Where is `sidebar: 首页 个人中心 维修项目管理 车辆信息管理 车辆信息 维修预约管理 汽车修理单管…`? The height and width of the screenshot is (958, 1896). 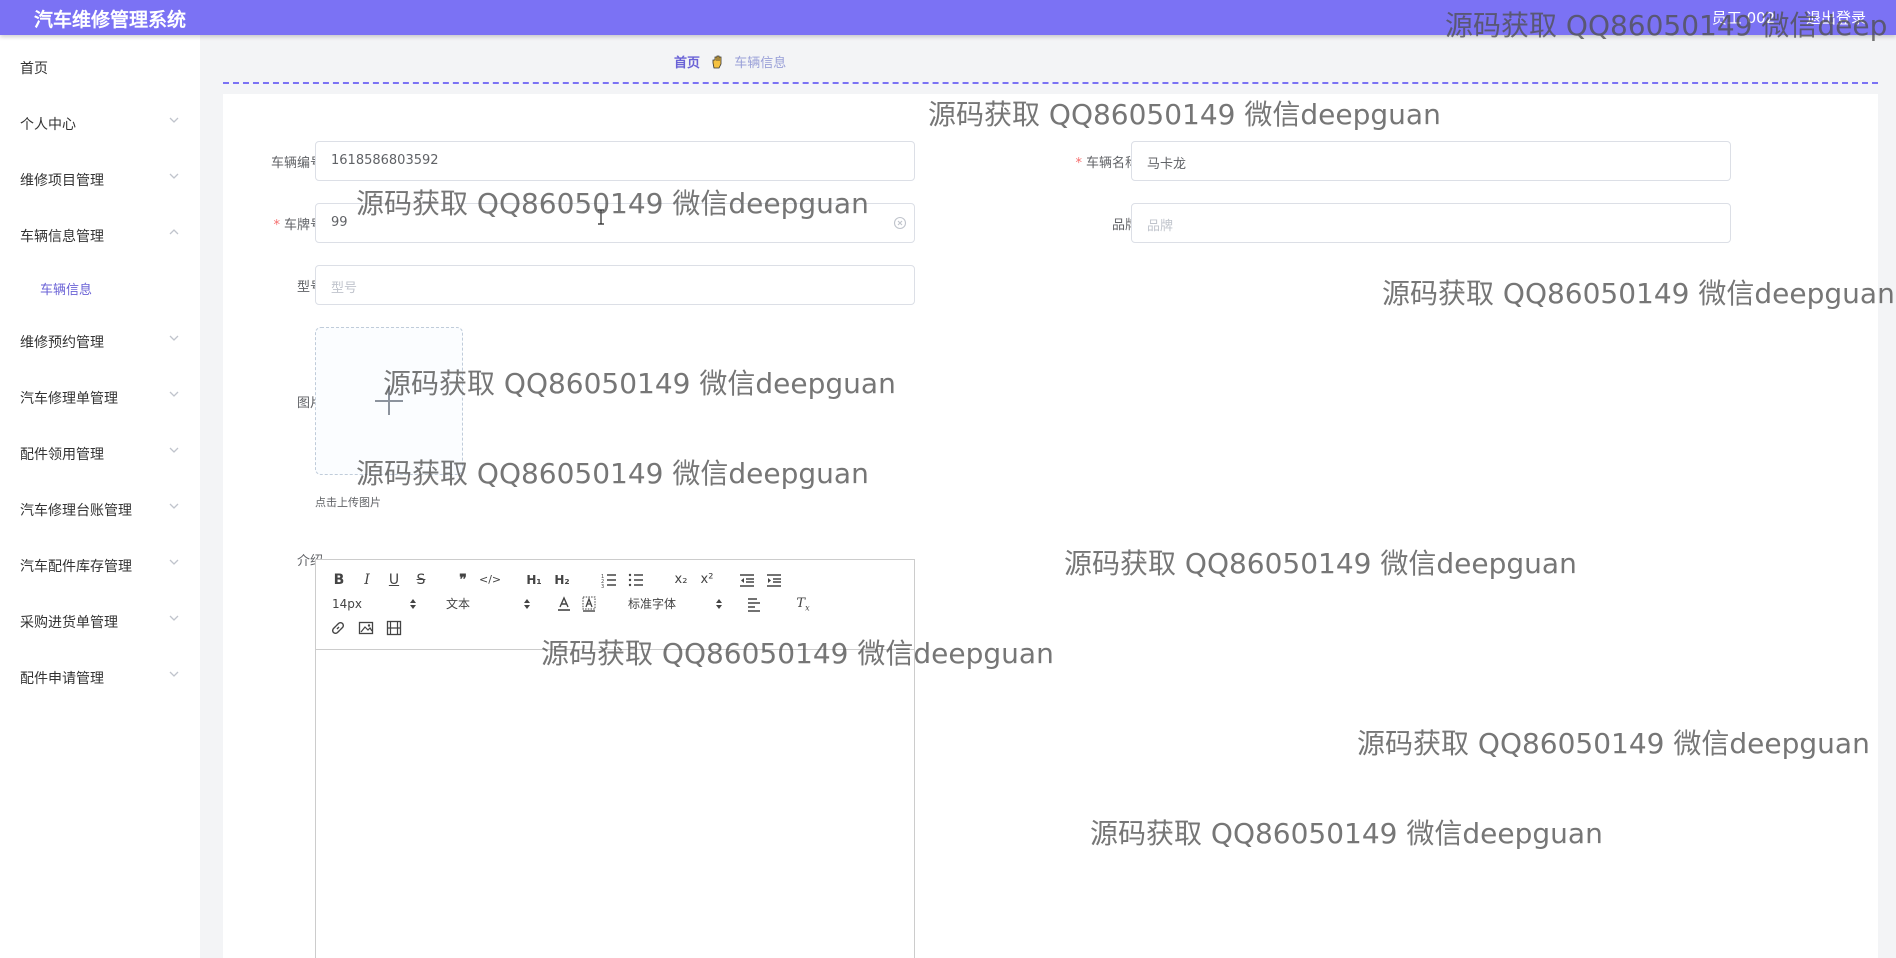
sidebar: 首页 个人中心 维修项目管理 车辆信息管理 车辆信息 维修预约管理 汽车修理单管… is located at coordinates (100, 496).